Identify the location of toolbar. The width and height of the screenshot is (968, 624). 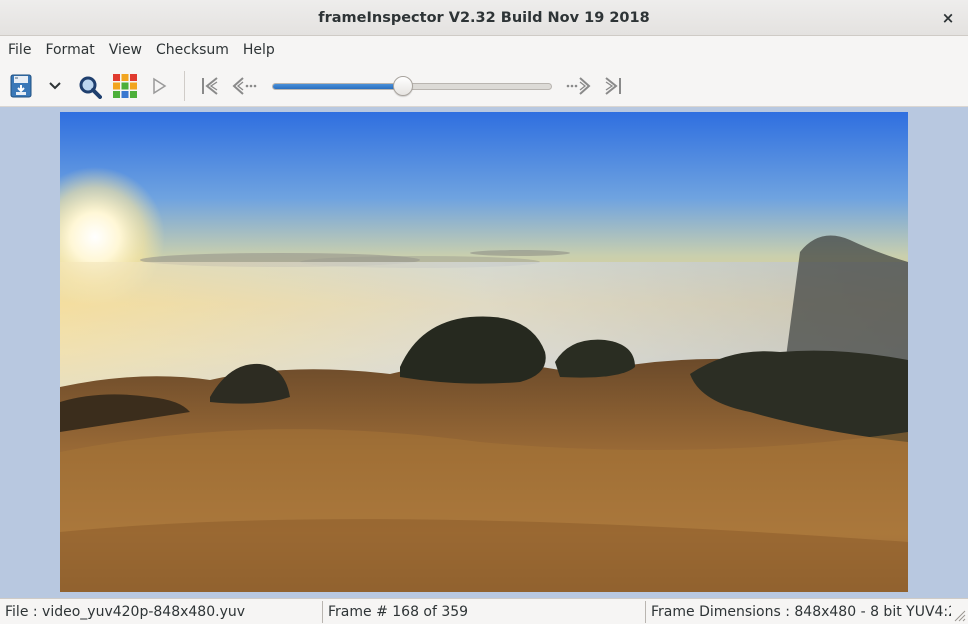
(484, 86).